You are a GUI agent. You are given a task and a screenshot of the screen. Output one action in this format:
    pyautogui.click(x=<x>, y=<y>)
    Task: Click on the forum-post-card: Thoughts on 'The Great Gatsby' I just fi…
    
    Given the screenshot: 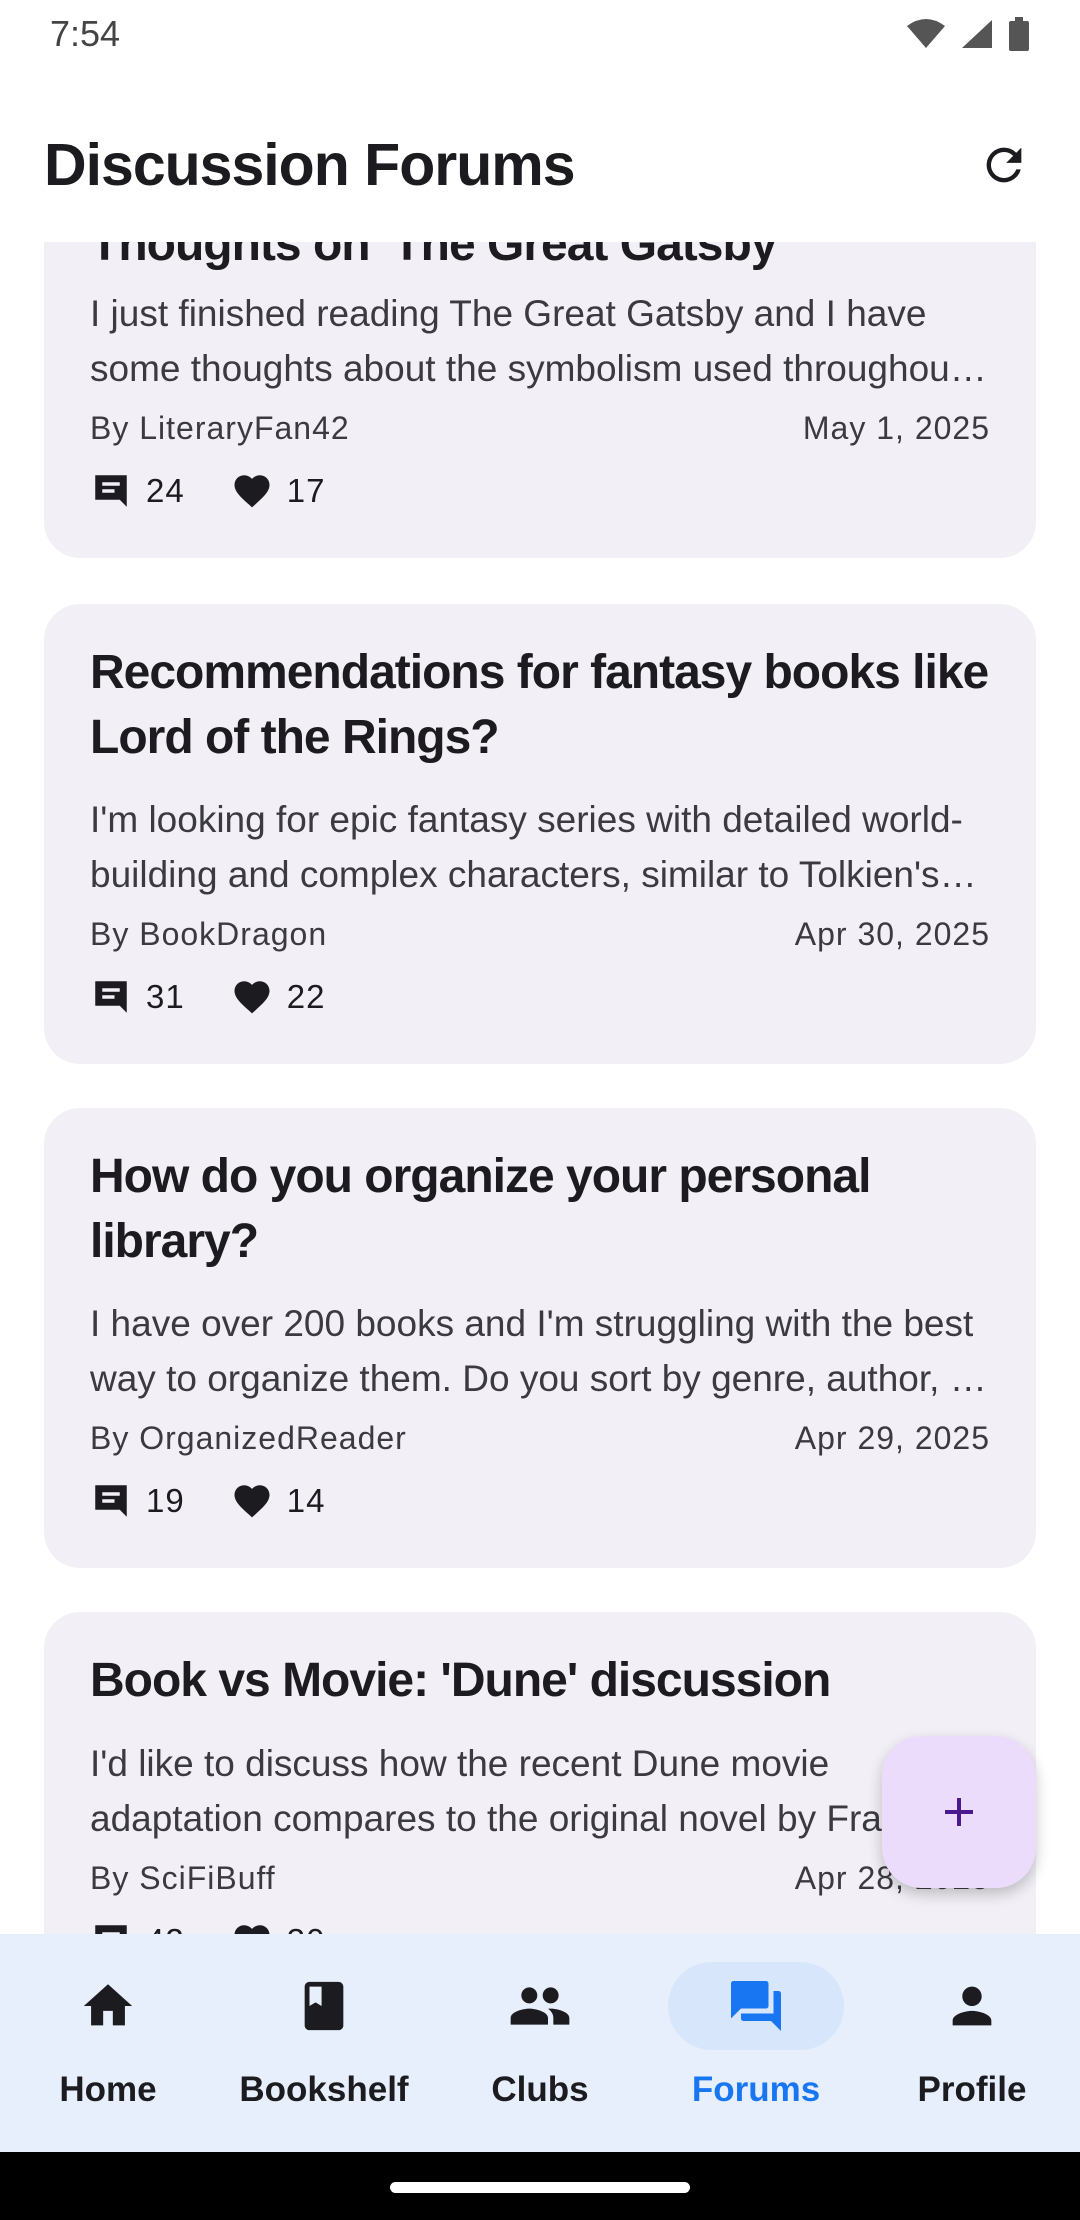 What is the action you would take?
    pyautogui.click(x=540, y=400)
    